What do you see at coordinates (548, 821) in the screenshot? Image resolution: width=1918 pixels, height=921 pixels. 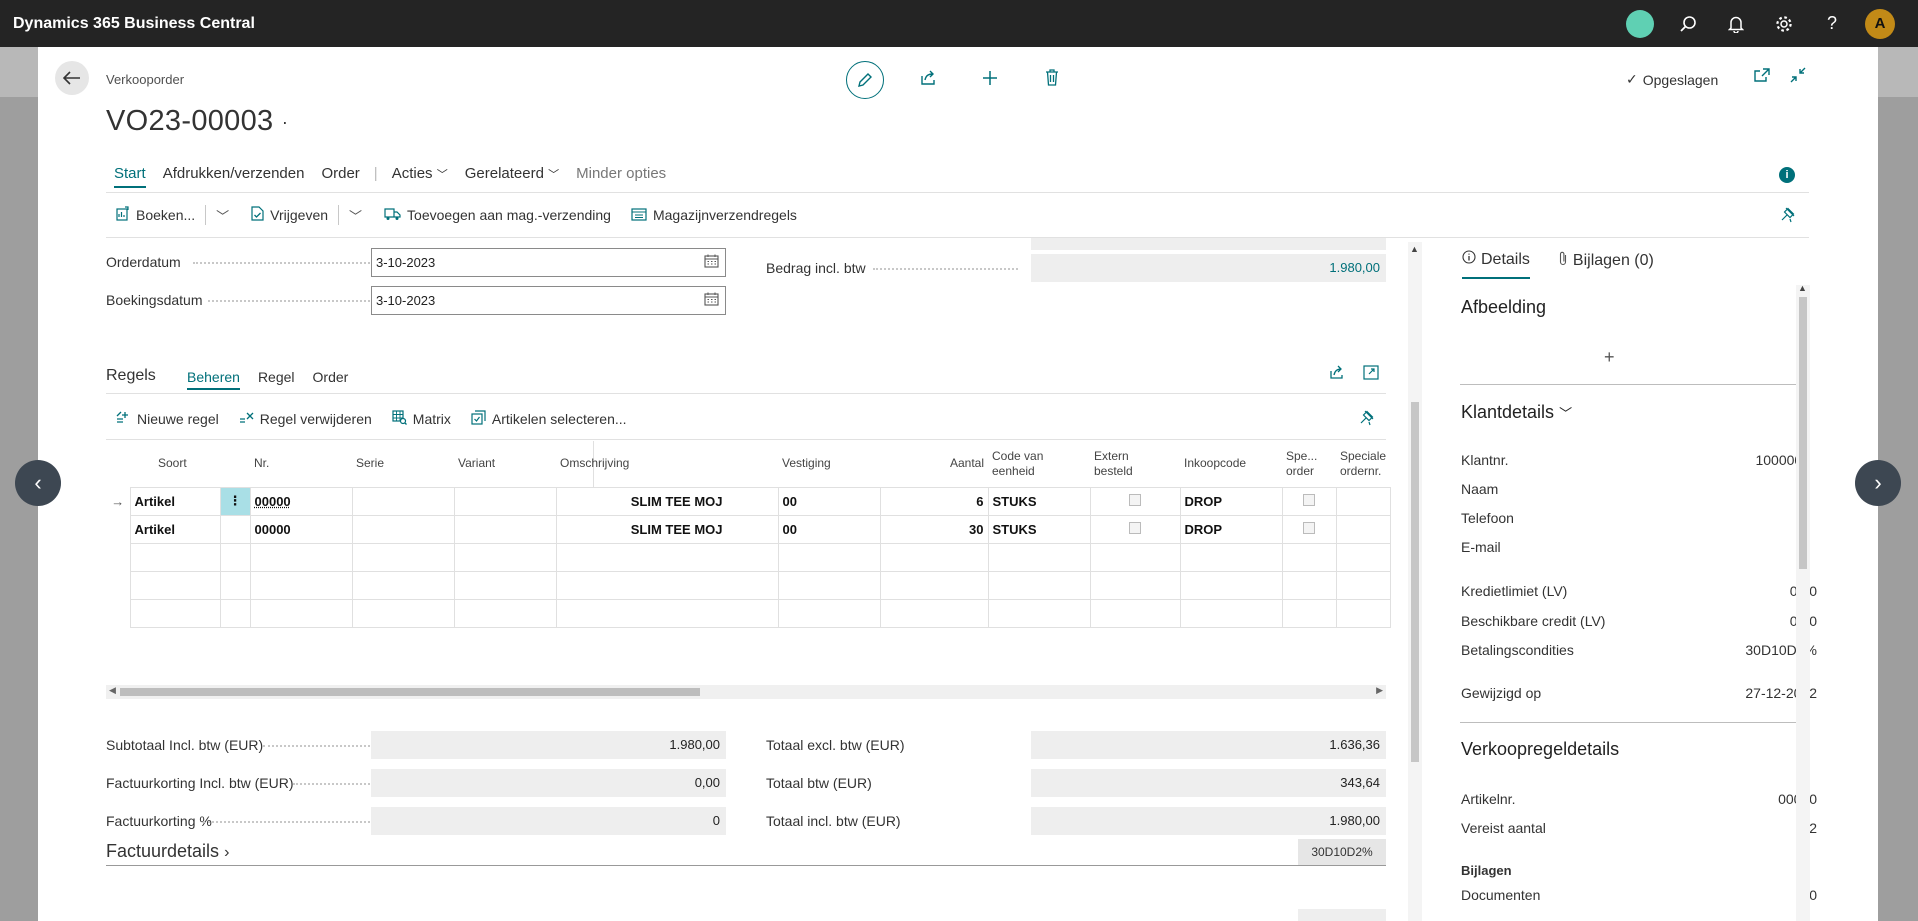 I see `factuurkorting-pct-value: 0` at bounding box center [548, 821].